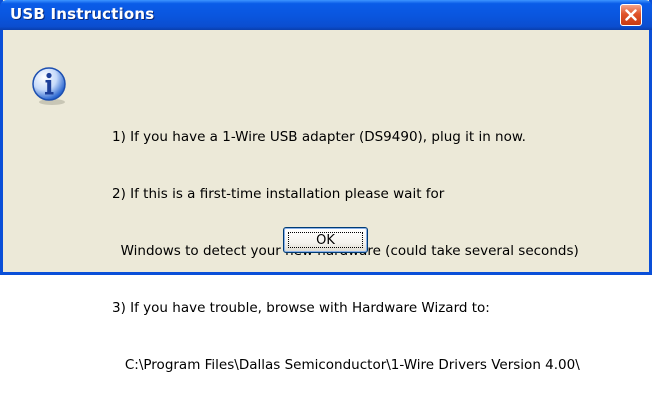 The image size is (652, 413). I want to click on ok-button-label: OK, so click(325, 240).